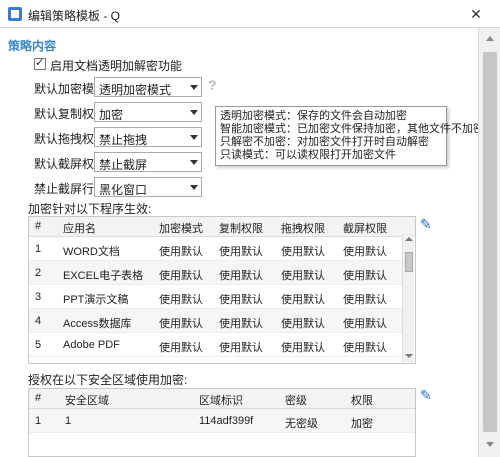  I want to click on default-screenshot-permission-select: 禁止截屏, so click(148, 162).